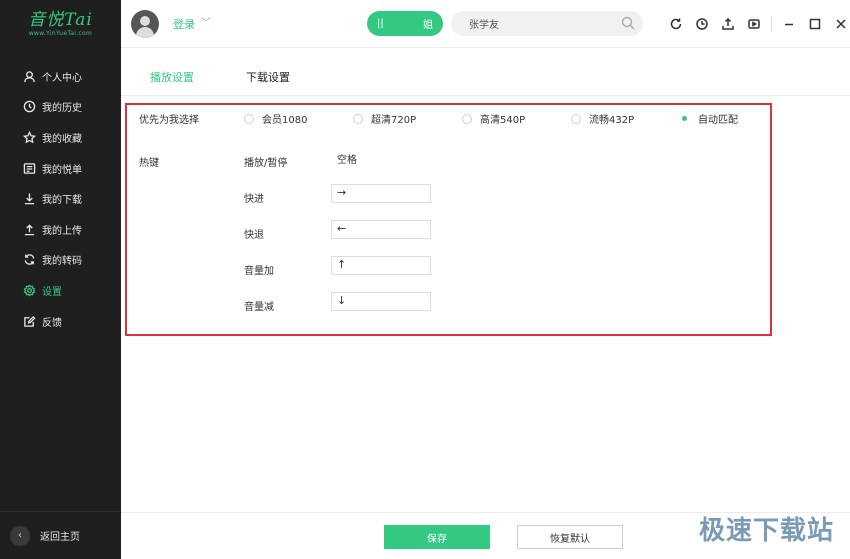 The image size is (850, 559). I want to click on sidebar-item-label: 个人中心, so click(62, 78).